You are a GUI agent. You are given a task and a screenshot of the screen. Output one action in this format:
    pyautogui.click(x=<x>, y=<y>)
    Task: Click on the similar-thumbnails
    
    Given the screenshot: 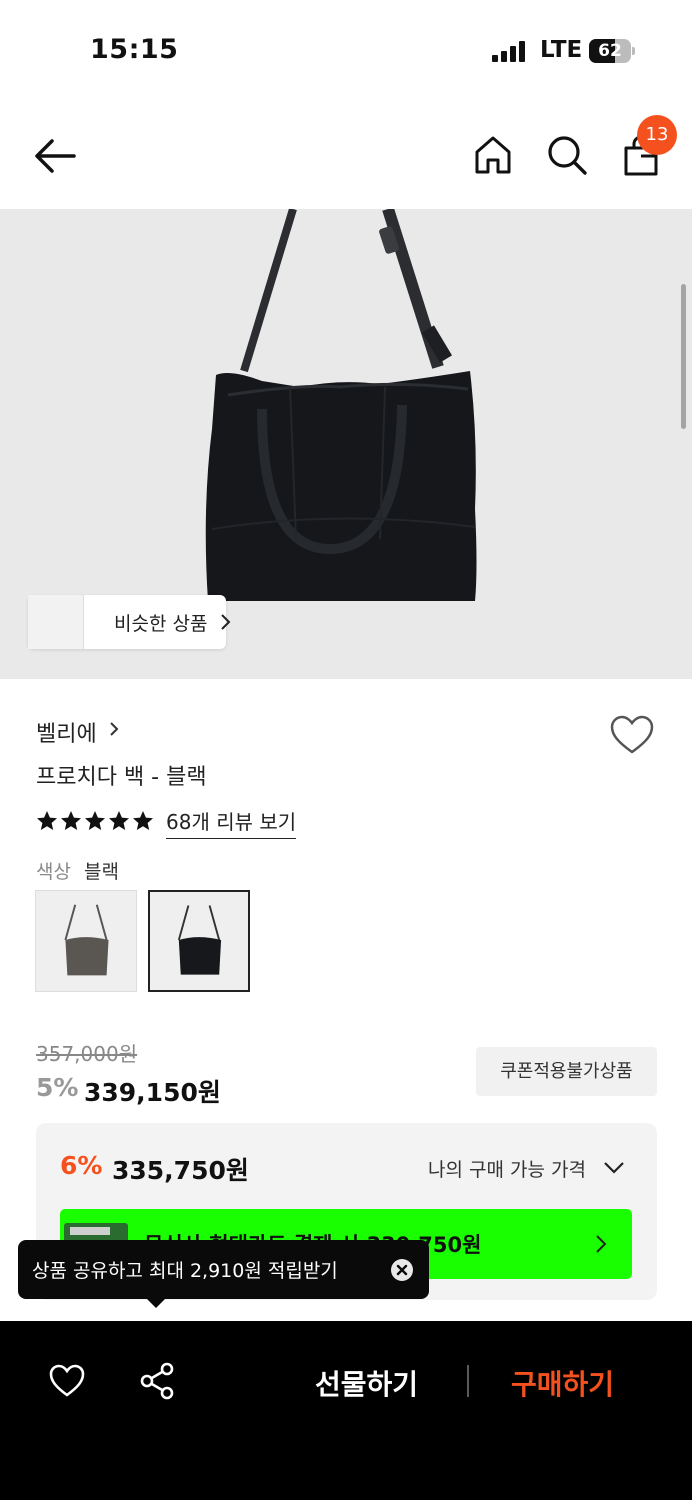 What is the action you would take?
    pyautogui.click(x=59, y=622)
    